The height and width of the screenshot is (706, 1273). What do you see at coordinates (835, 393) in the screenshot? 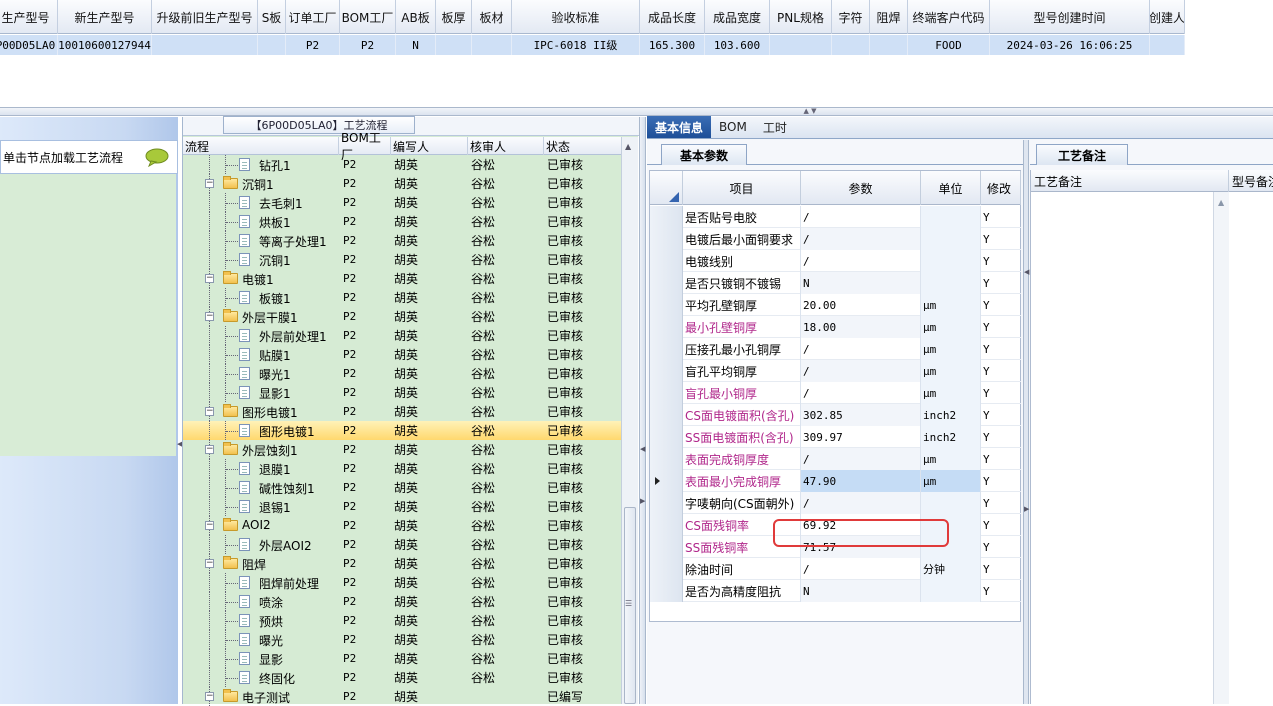
I see `param-row: 盲孔最小铜厚 / μm Y` at bounding box center [835, 393].